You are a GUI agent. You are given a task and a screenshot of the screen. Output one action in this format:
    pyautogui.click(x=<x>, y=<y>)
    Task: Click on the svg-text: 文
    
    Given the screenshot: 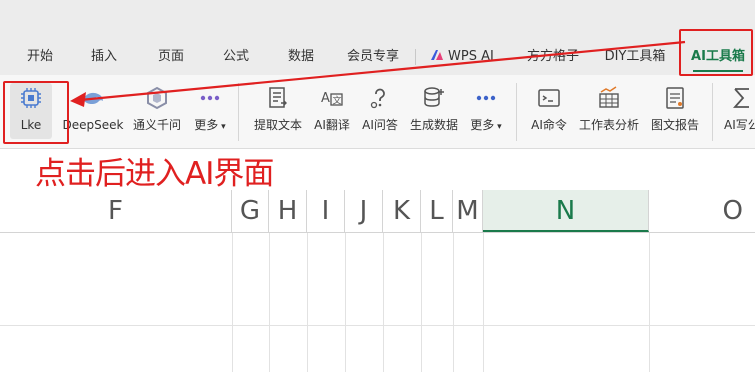 What is the action you would take?
    pyautogui.click(x=337, y=101)
    